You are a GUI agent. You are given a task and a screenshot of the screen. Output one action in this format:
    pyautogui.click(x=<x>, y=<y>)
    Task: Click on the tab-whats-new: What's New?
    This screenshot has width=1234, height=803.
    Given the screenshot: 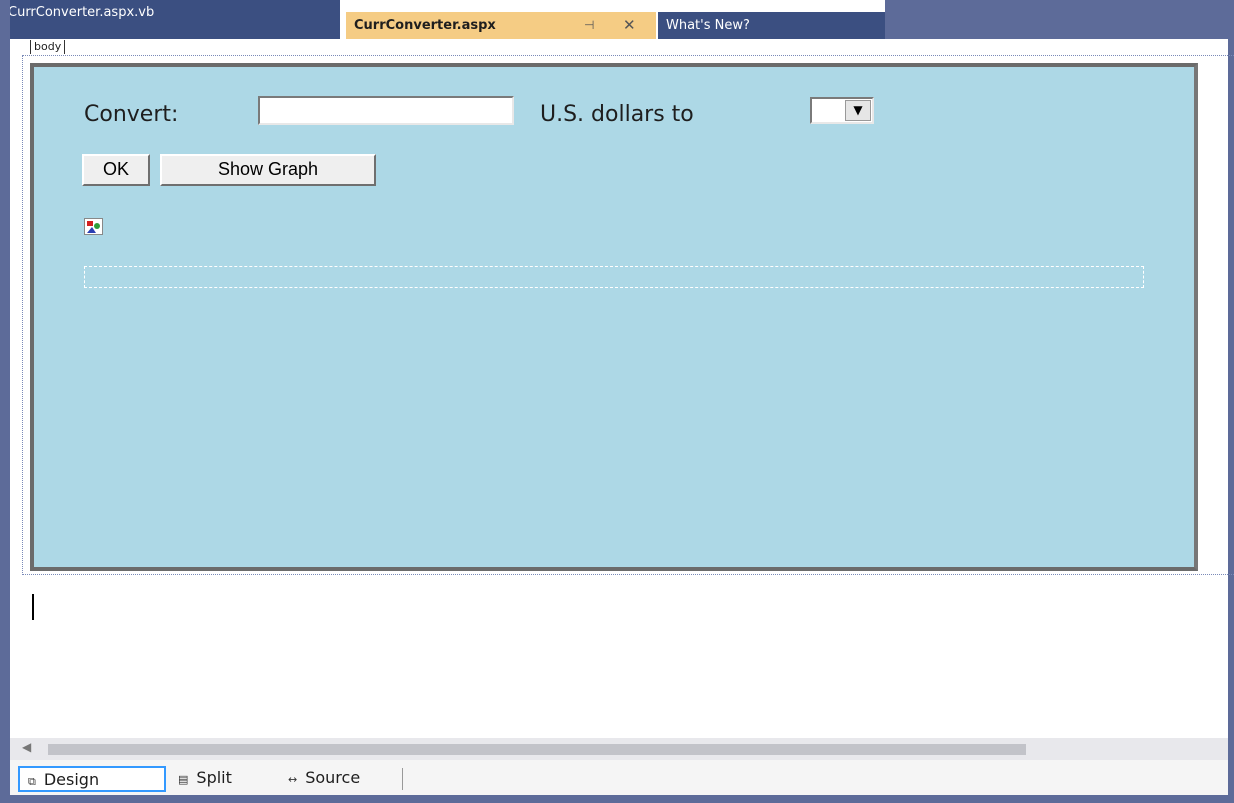 What is the action you would take?
    pyautogui.click(x=771, y=25)
    